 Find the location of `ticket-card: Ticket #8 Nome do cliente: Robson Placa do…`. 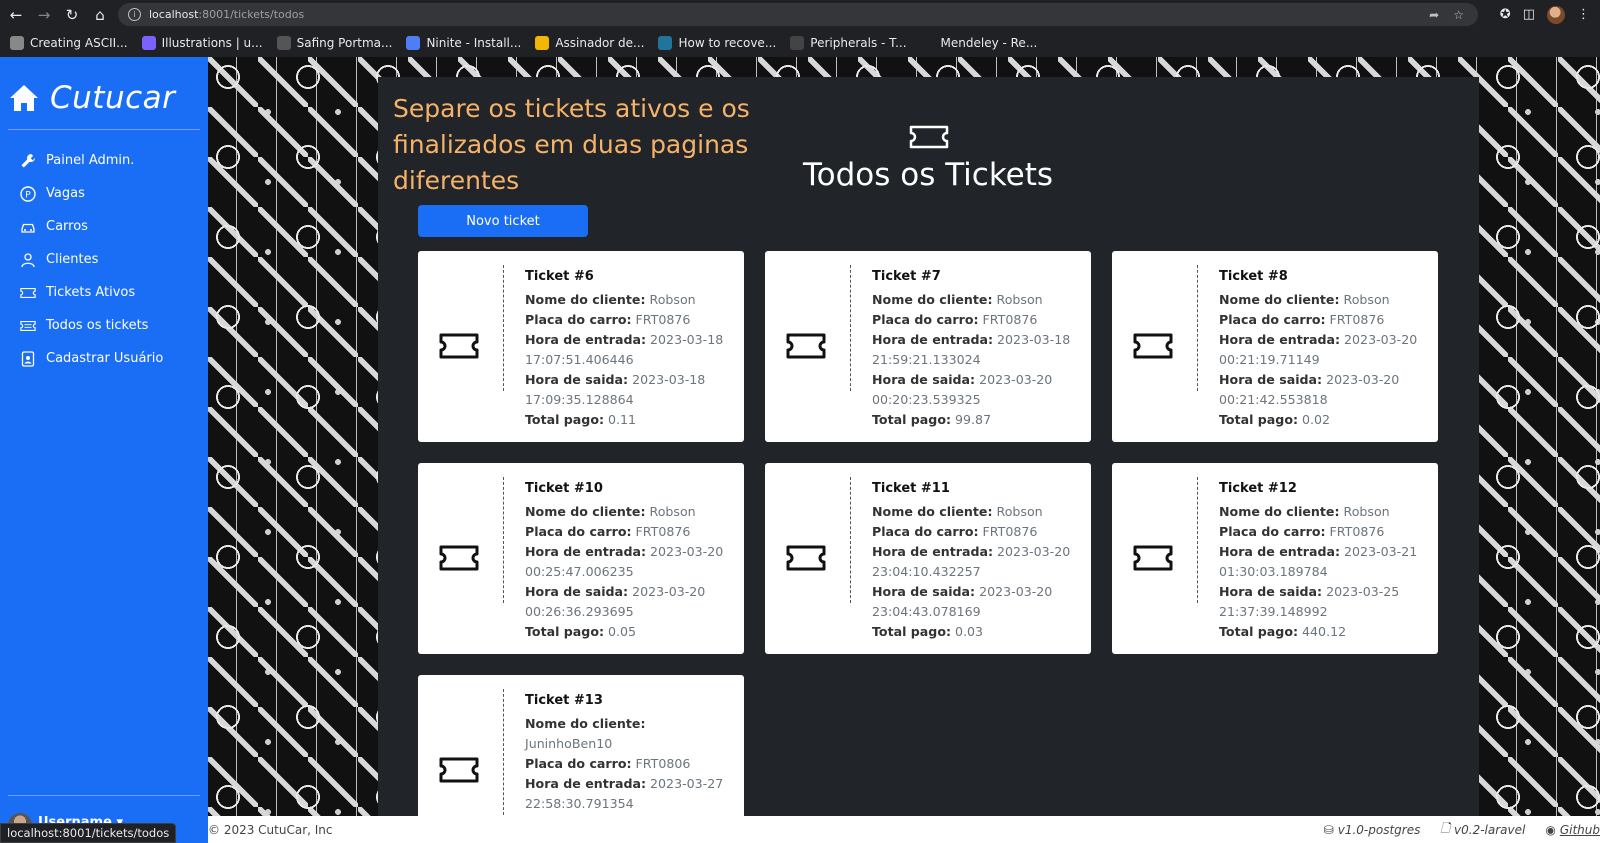

ticket-card: Ticket #8 Nome do cliente: Robson Placa do… is located at coordinates (1275, 346).